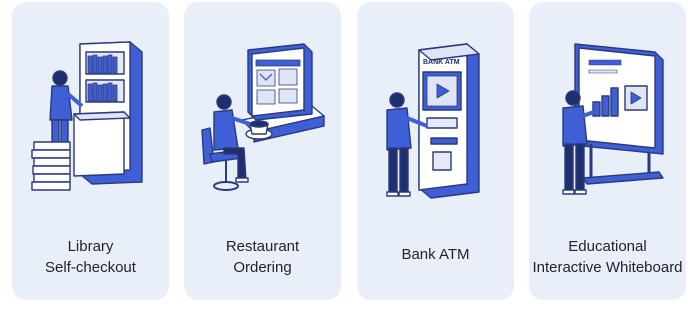 The width and height of the screenshot is (699, 310). I want to click on card-caption: Library Self-checkout, so click(90, 257).